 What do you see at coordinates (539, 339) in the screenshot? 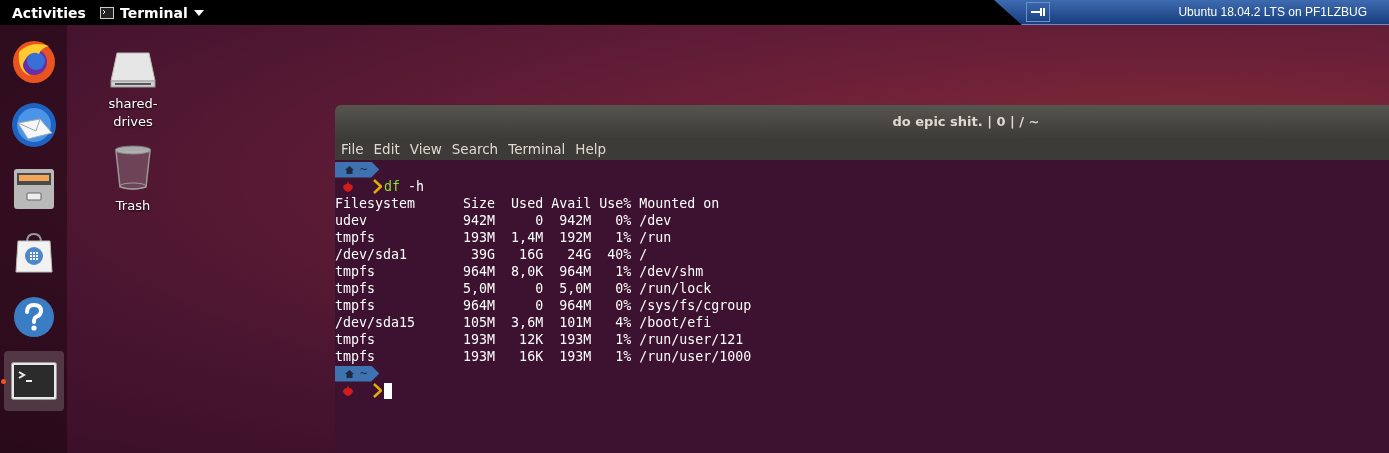
I see `output-line: tmpfs 193M 12K 193M 1% /run/user/121` at bounding box center [539, 339].